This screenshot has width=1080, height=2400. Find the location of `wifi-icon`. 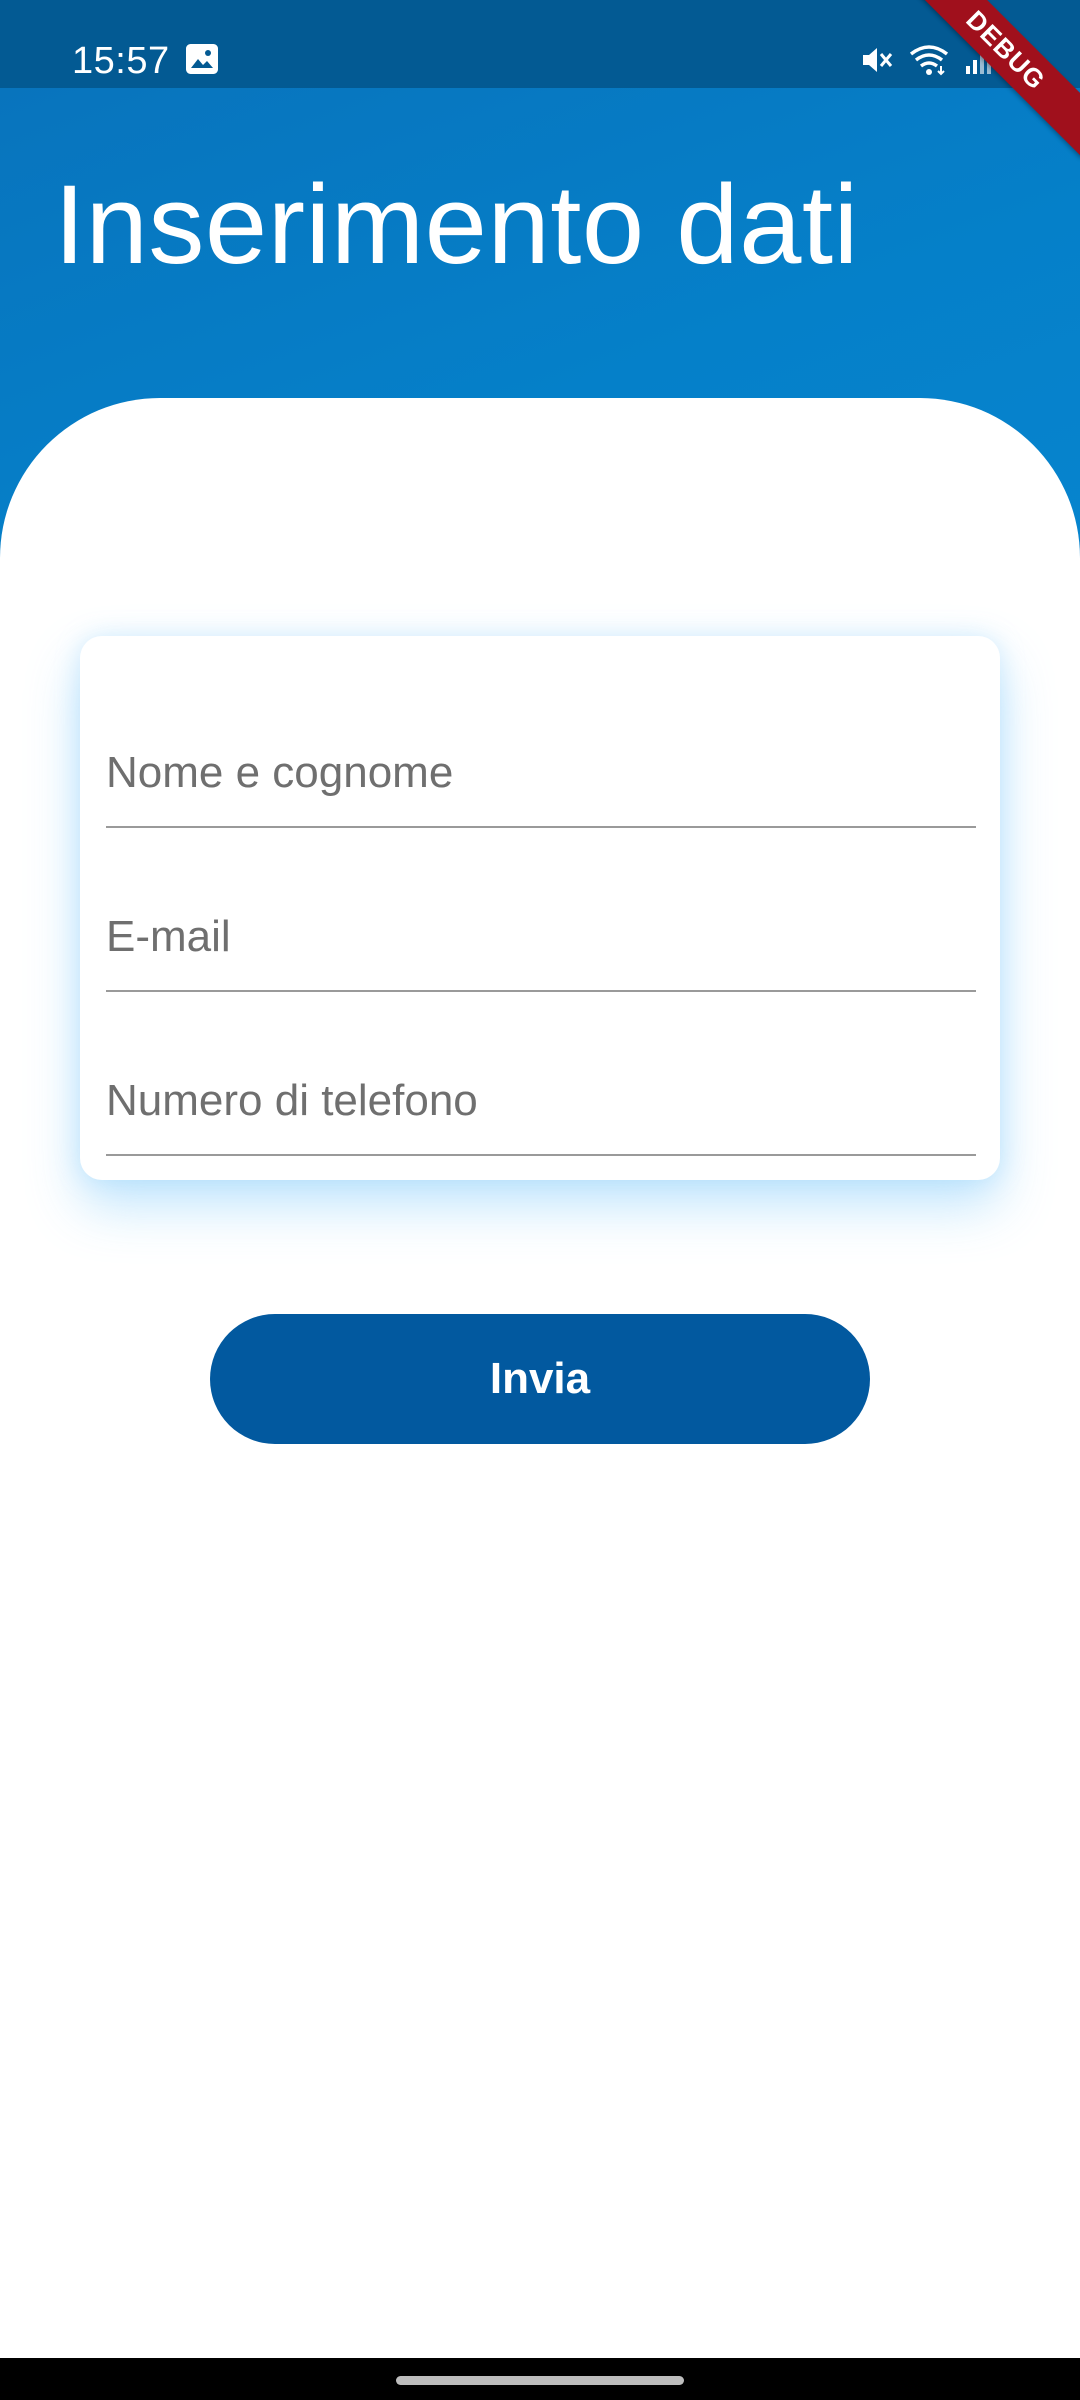

wifi-icon is located at coordinates (929, 60).